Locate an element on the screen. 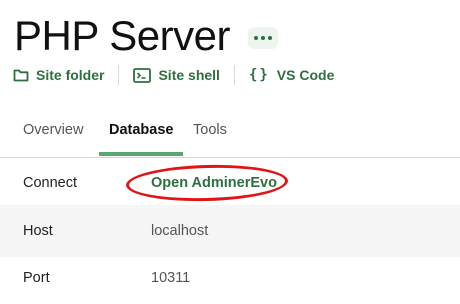  site-folder-label: Site folder is located at coordinates (70, 75).